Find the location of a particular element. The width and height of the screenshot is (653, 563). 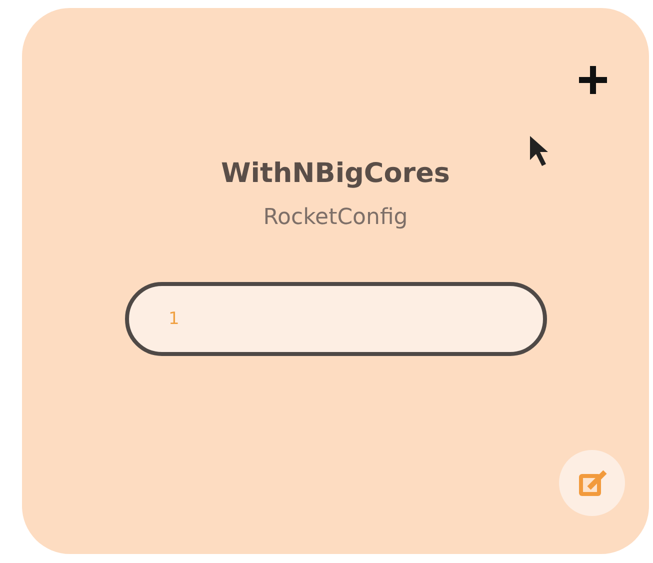

card-subtitle: RocketConfig is located at coordinates (335, 217).